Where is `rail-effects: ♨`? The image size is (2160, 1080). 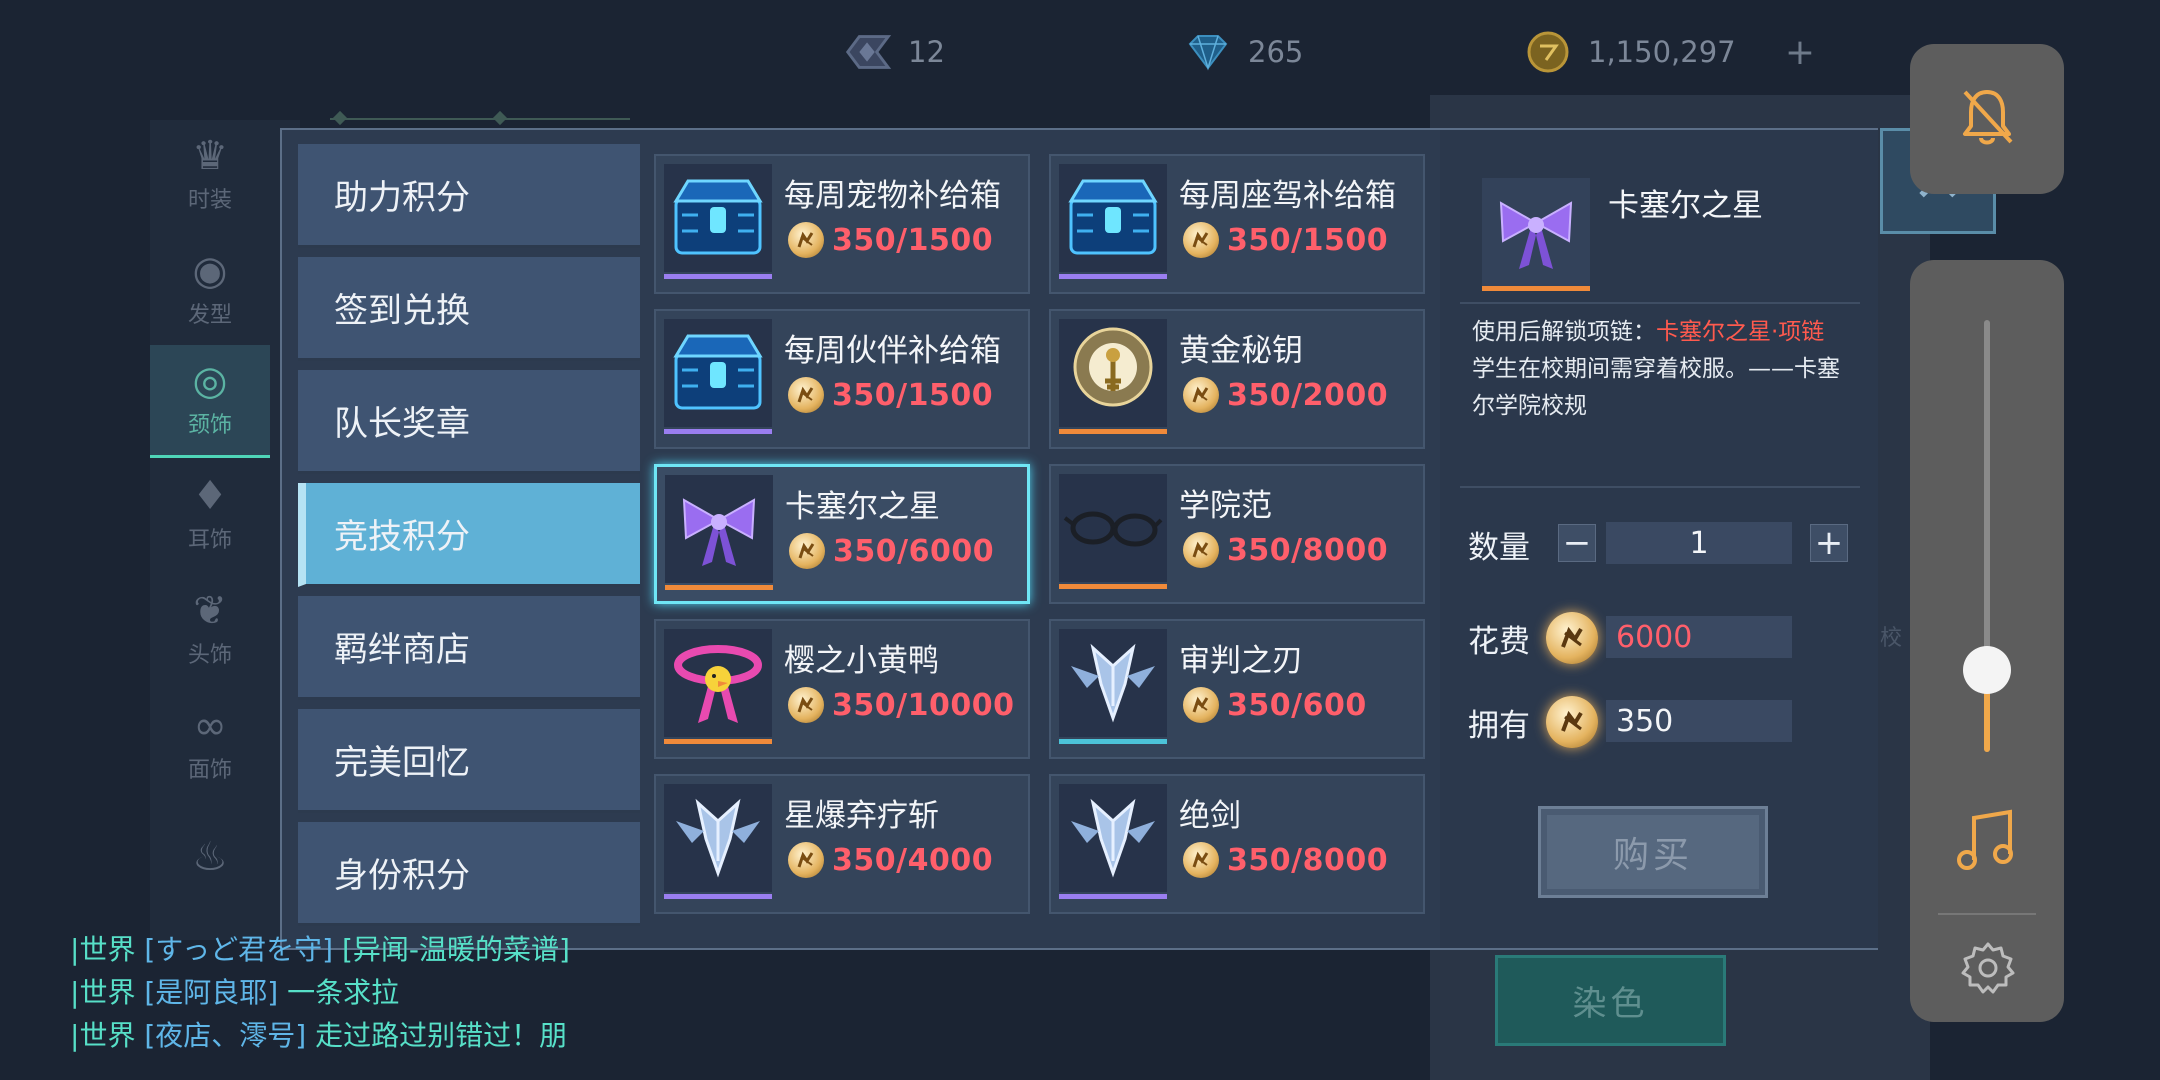
rail-effects: ♨ is located at coordinates (210, 860).